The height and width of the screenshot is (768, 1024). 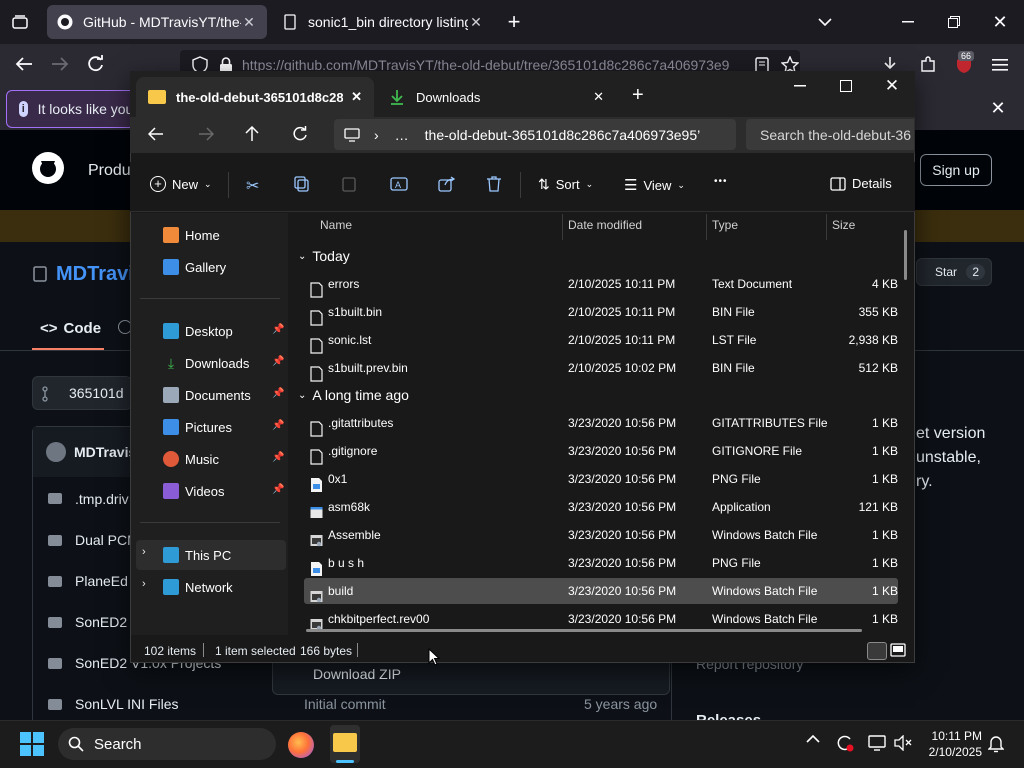 What do you see at coordinates (376, 135) in the screenshot?
I see `chevron-right-icon: ›` at bounding box center [376, 135].